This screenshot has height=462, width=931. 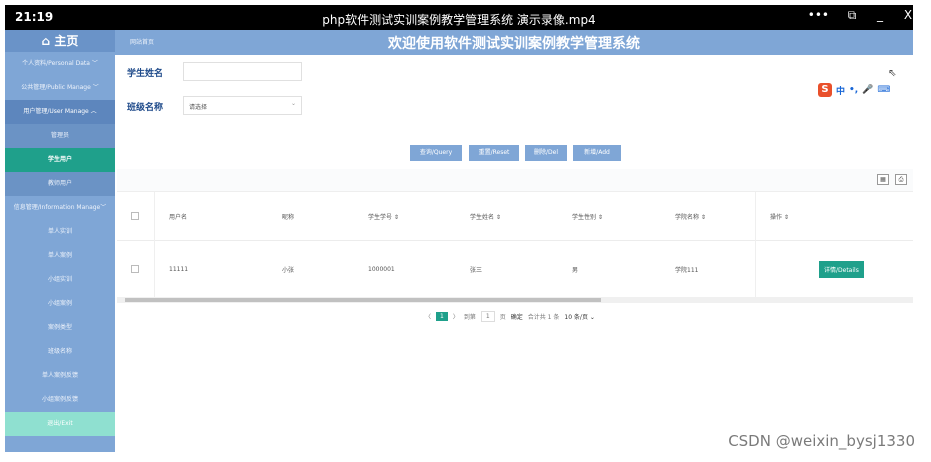 I want to click on ime-chinese-mode: 中, so click(x=840, y=90).